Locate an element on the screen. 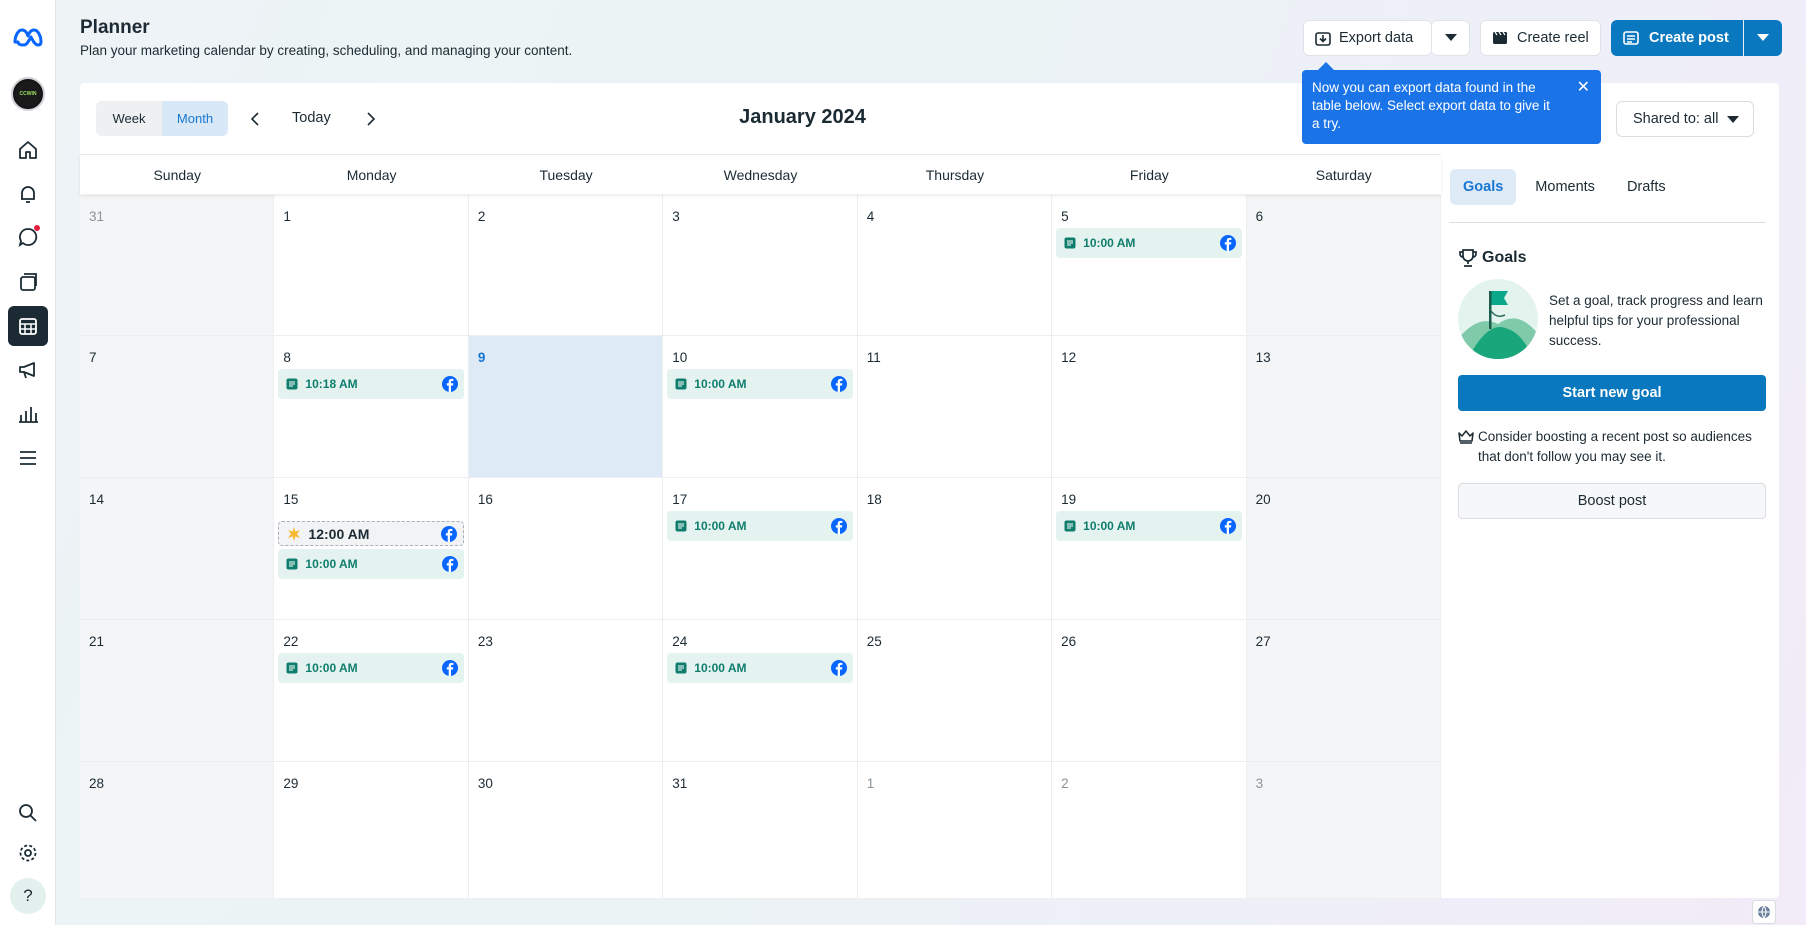  help-icon: ? is located at coordinates (28, 896).